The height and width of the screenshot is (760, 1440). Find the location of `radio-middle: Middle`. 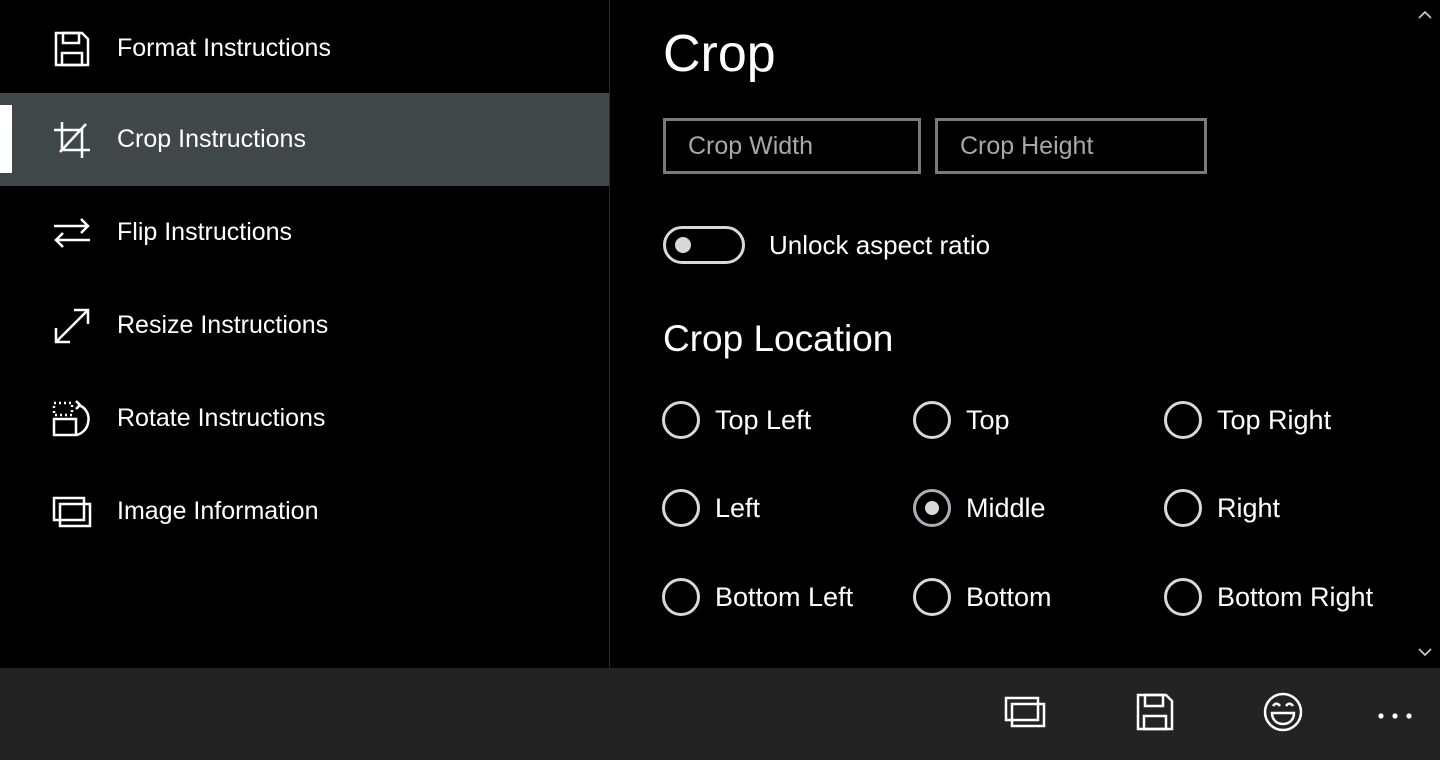

radio-middle: Middle is located at coordinates (979, 508).